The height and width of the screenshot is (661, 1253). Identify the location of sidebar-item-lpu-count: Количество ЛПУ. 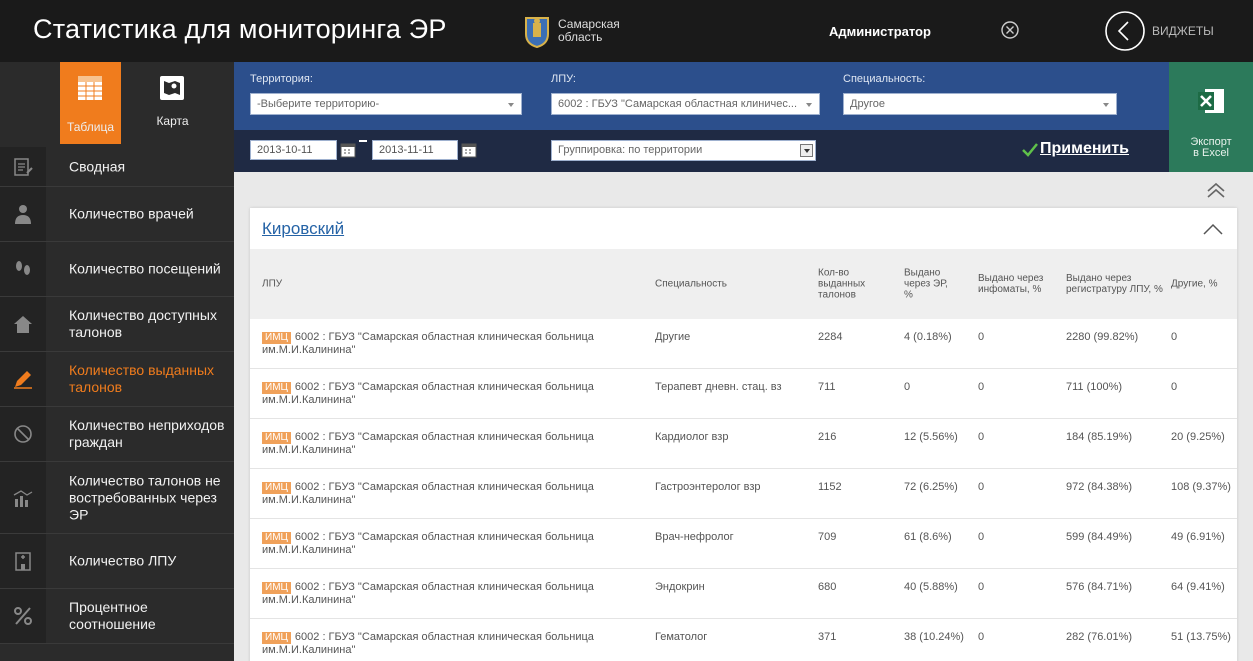
(117, 561).